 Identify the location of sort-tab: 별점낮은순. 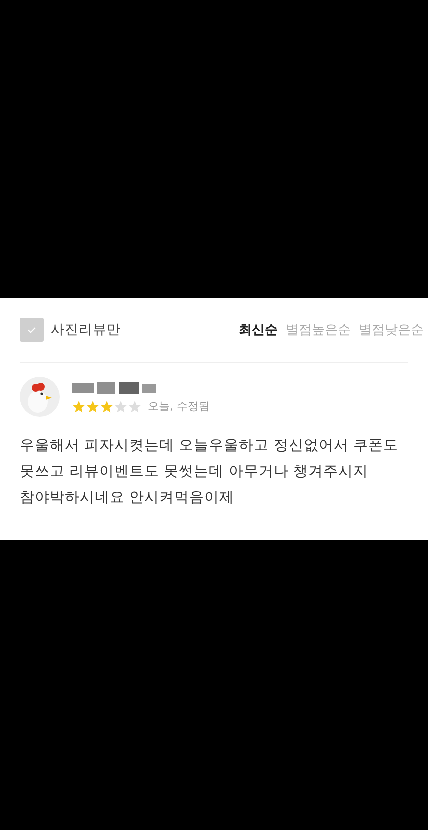
(391, 330).